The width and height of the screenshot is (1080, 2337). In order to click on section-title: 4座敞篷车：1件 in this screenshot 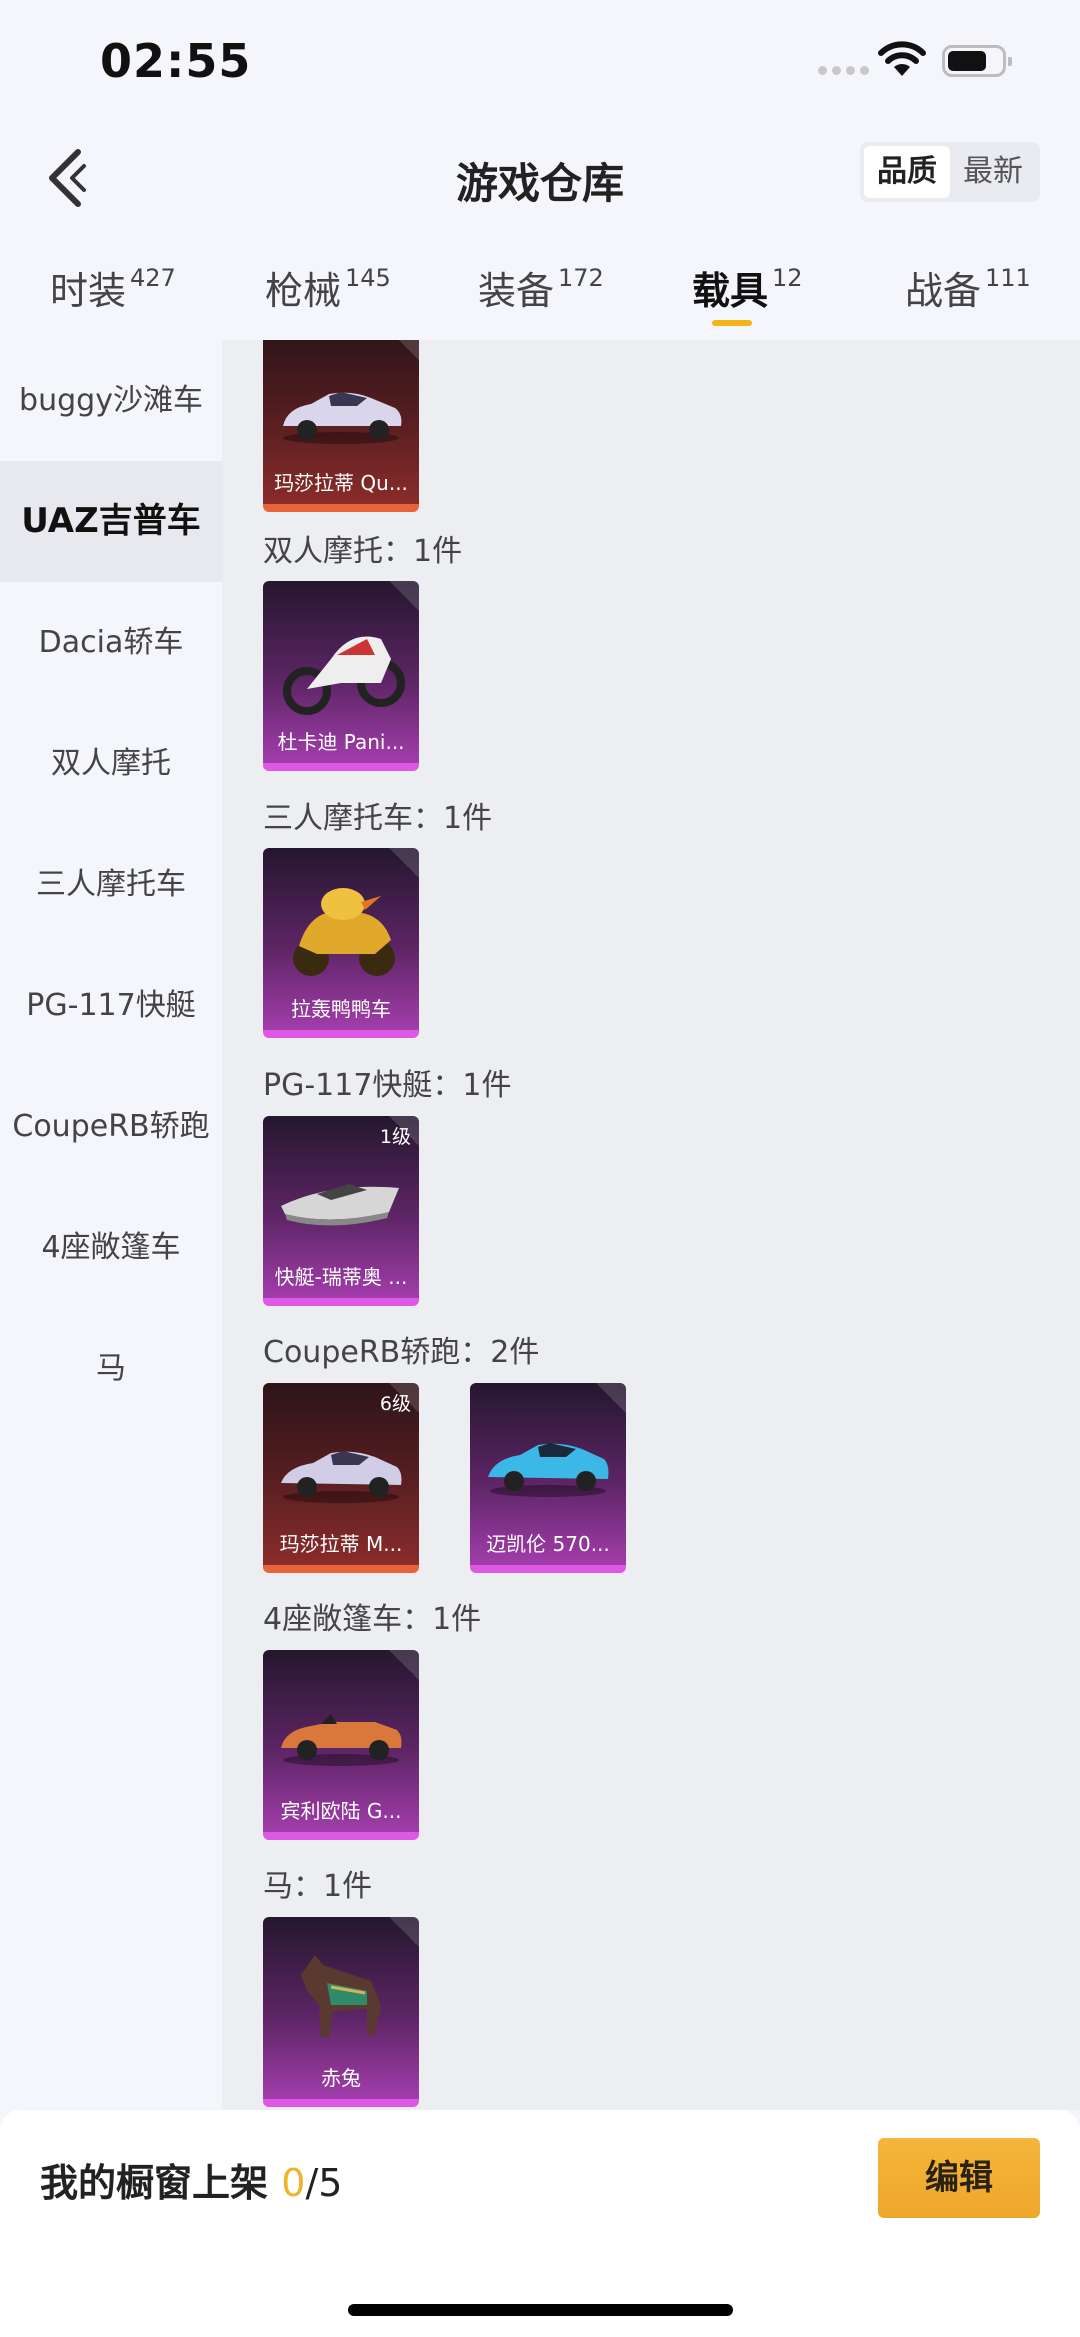, I will do `click(372, 1619)`.